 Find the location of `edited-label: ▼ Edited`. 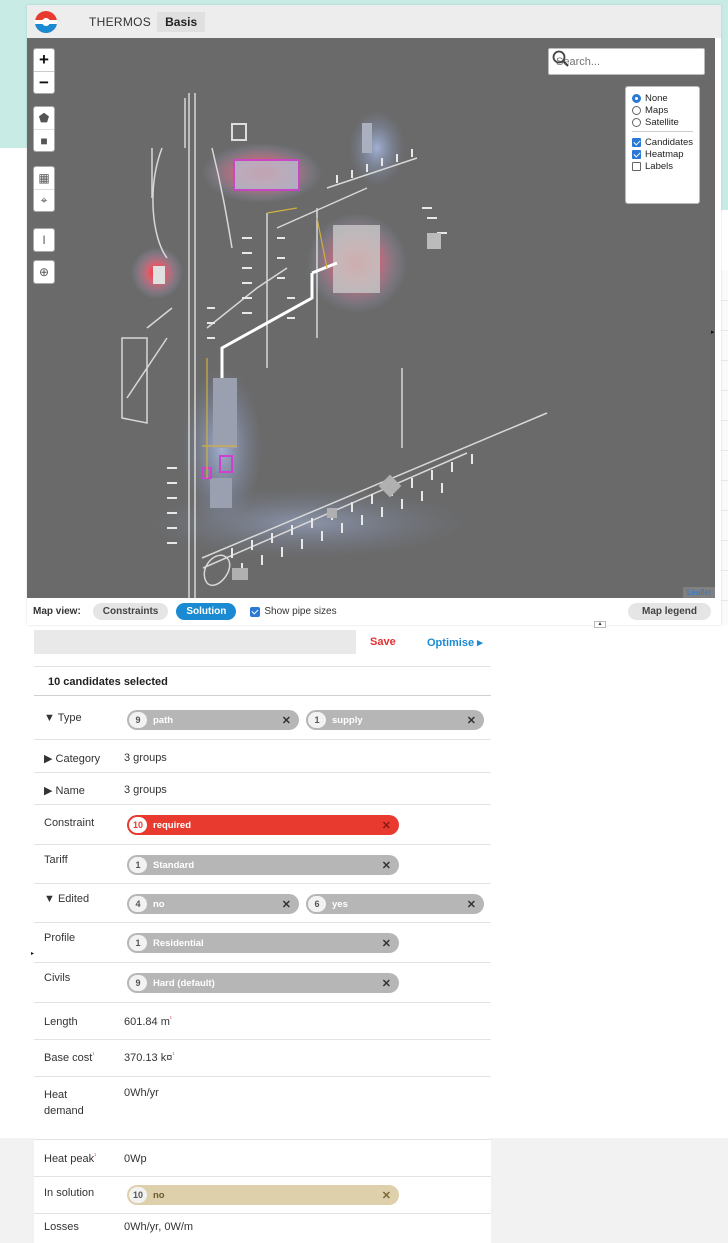

edited-label: ▼ Edited is located at coordinates (66, 899).